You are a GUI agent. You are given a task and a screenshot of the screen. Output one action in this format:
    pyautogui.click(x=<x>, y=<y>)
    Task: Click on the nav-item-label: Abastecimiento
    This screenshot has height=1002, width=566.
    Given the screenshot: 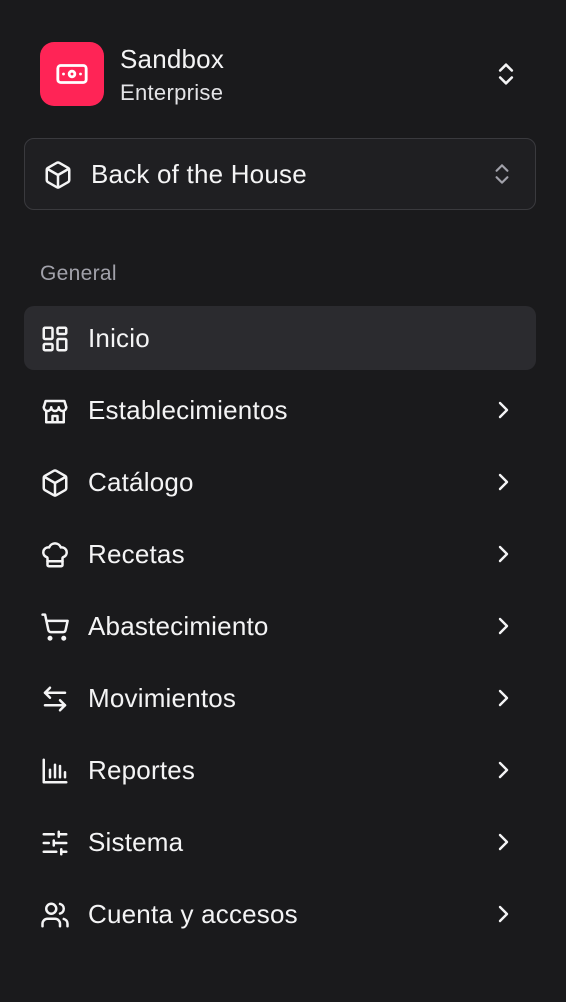 What is the action you would take?
    pyautogui.click(x=178, y=626)
    